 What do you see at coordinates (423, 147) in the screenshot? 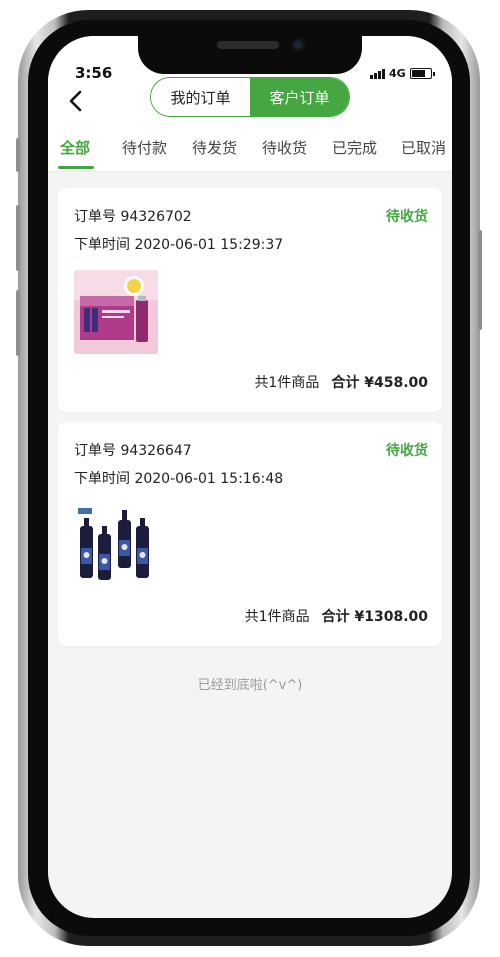
I see `tab-cancelled: 已取消` at bounding box center [423, 147].